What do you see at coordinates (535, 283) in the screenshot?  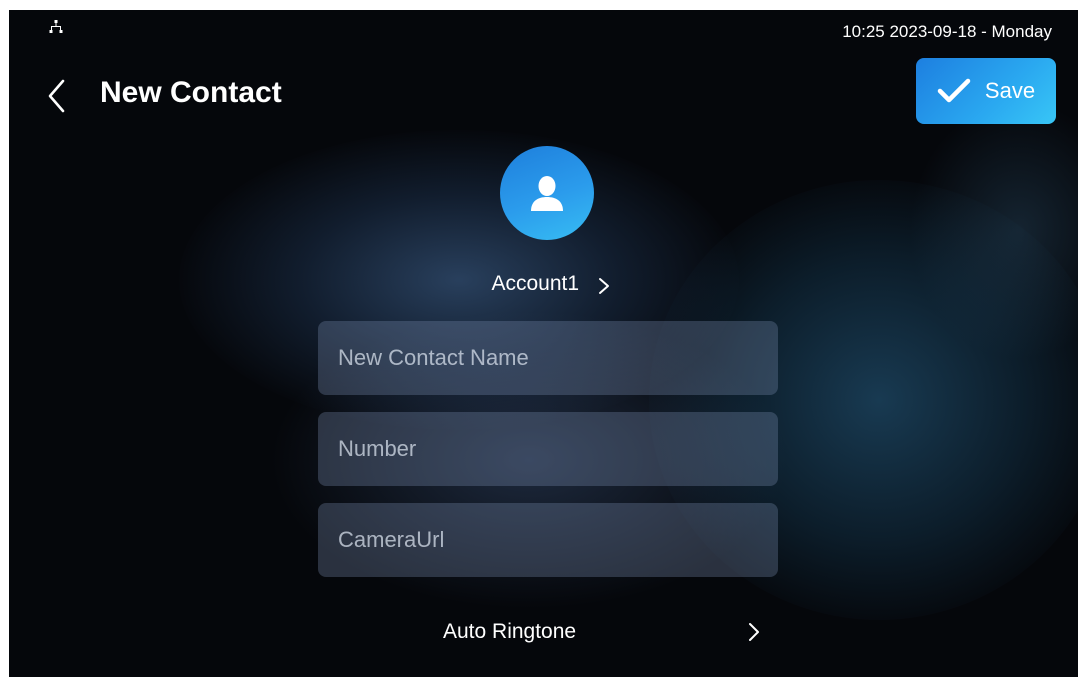 I see `account-label: Account1` at bounding box center [535, 283].